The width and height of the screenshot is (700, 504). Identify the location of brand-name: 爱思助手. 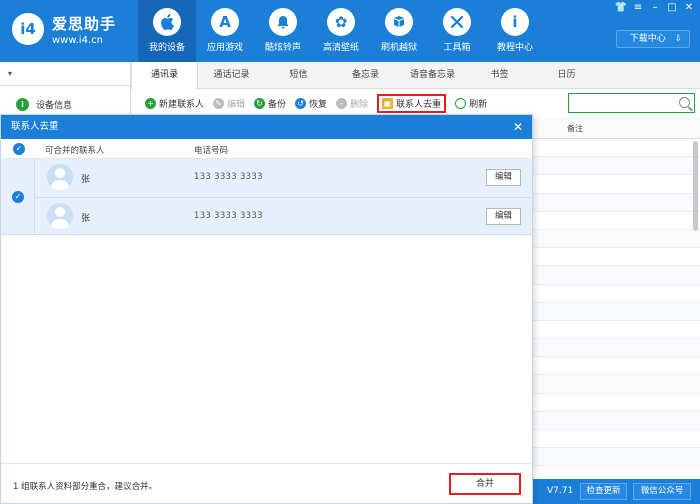
(84, 24).